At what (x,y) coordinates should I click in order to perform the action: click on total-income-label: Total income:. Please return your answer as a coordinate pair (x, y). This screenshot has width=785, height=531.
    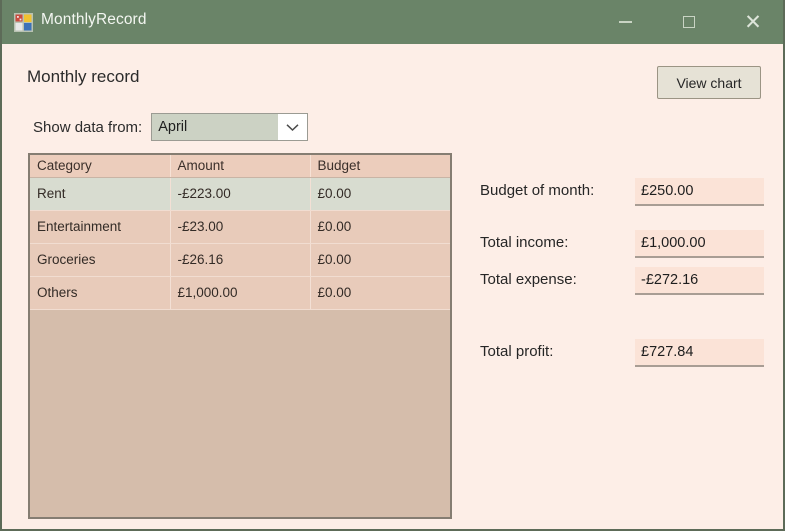
    Looking at the image, I should click on (524, 242).